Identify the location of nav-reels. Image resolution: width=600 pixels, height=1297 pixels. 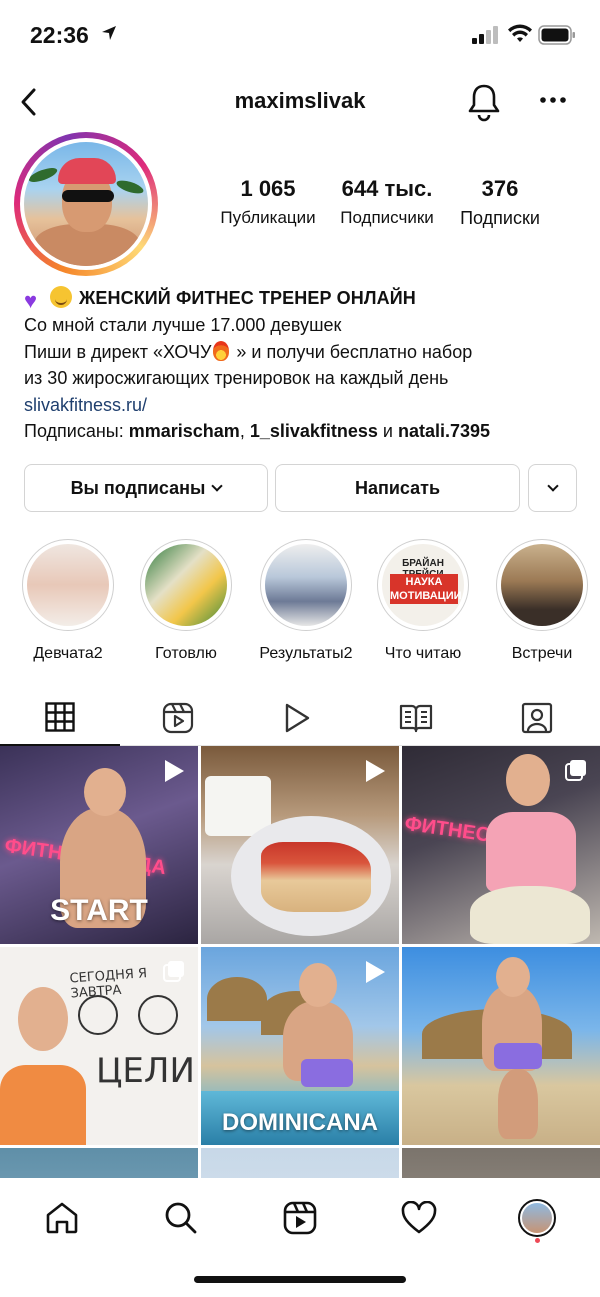
(300, 1218).